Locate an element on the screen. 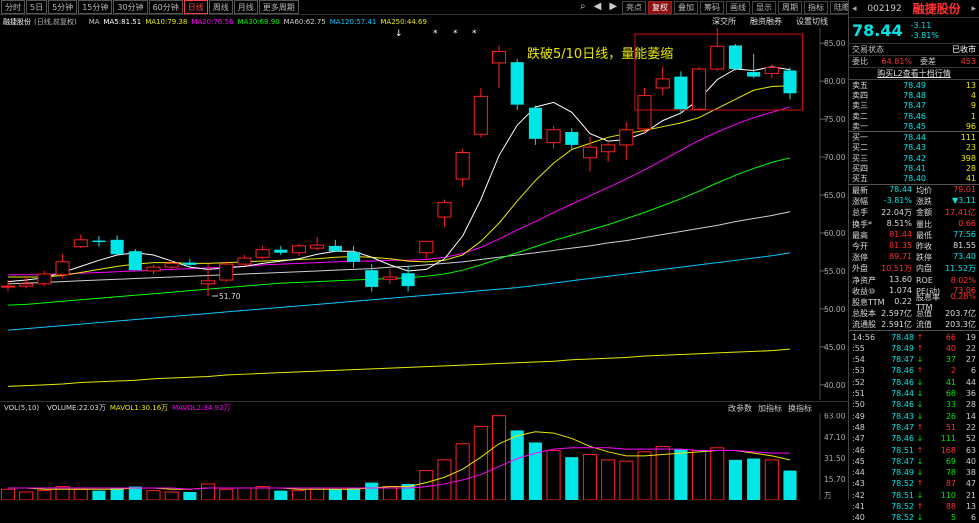 The image size is (979, 523). subtab-0: 深交所 is located at coordinates (724, 21).